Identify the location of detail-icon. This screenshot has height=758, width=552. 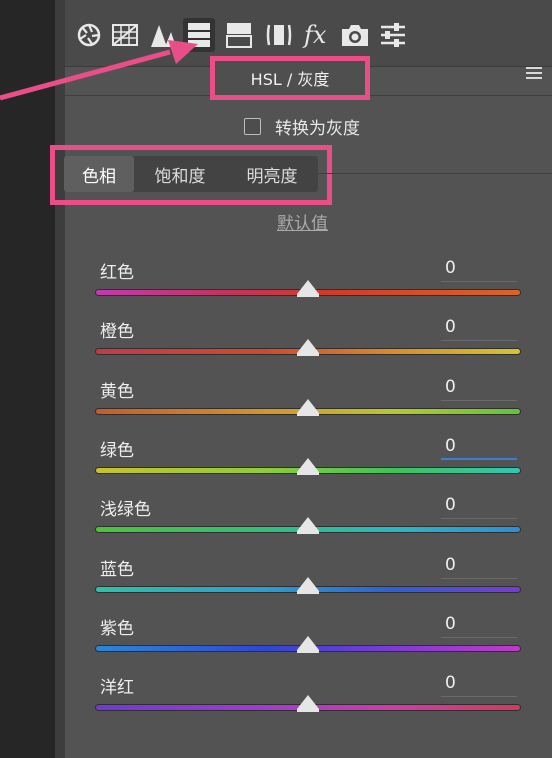
(163, 35).